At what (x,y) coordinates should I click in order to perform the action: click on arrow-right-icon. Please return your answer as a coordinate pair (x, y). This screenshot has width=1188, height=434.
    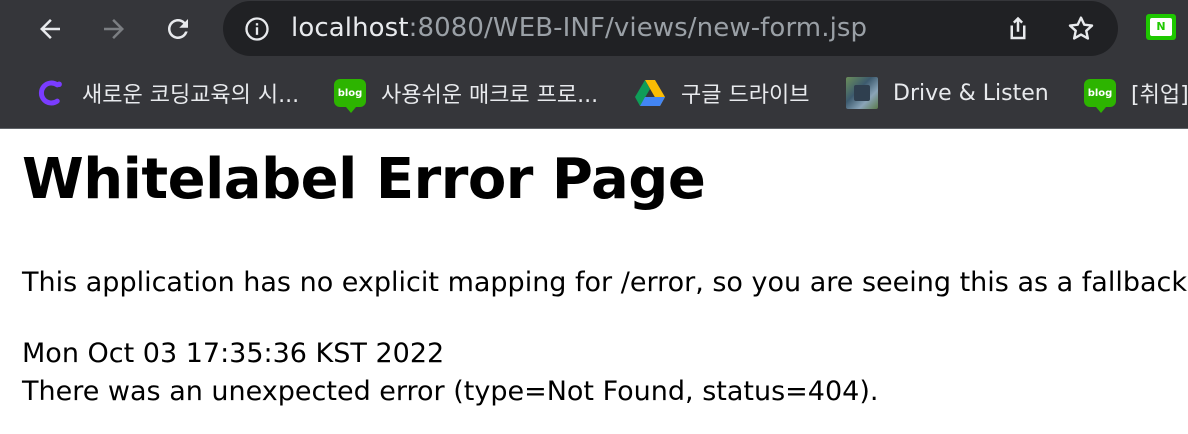
    Looking at the image, I should click on (114, 29).